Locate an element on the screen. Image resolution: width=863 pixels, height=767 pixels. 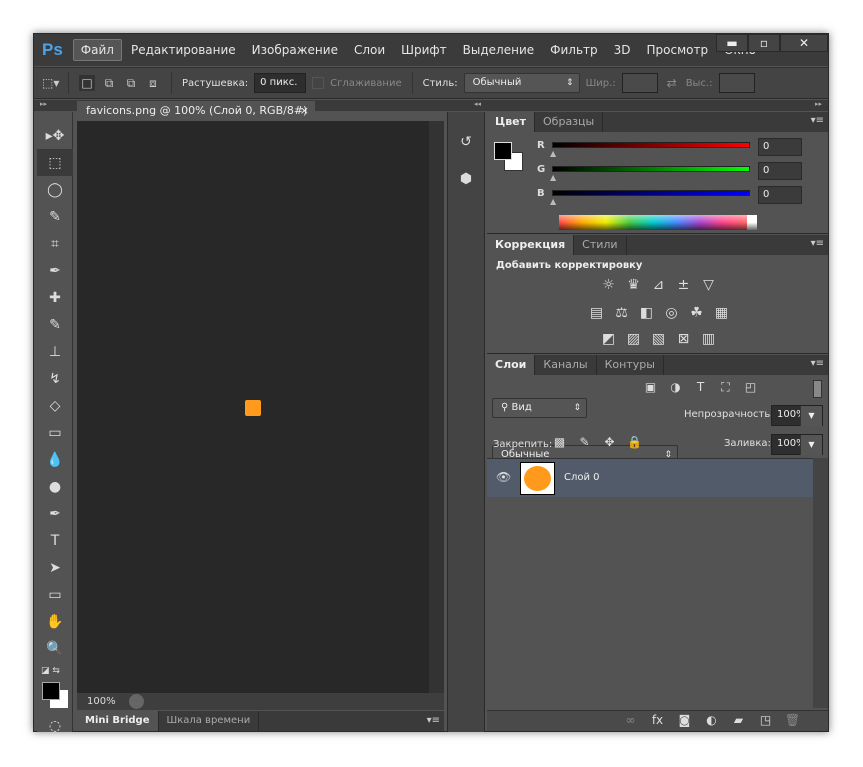
color-balance-icon: ⚖ is located at coordinates (621, 313).